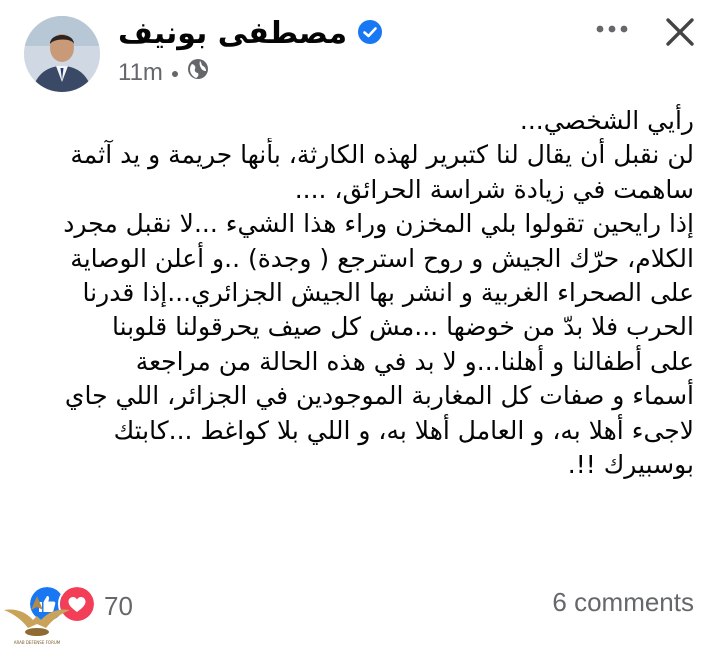 The image size is (720, 658). What do you see at coordinates (630, 465) in the screenshot?
I see `post-line: بوسبيرك !!.` at bounding box center [630, 465].